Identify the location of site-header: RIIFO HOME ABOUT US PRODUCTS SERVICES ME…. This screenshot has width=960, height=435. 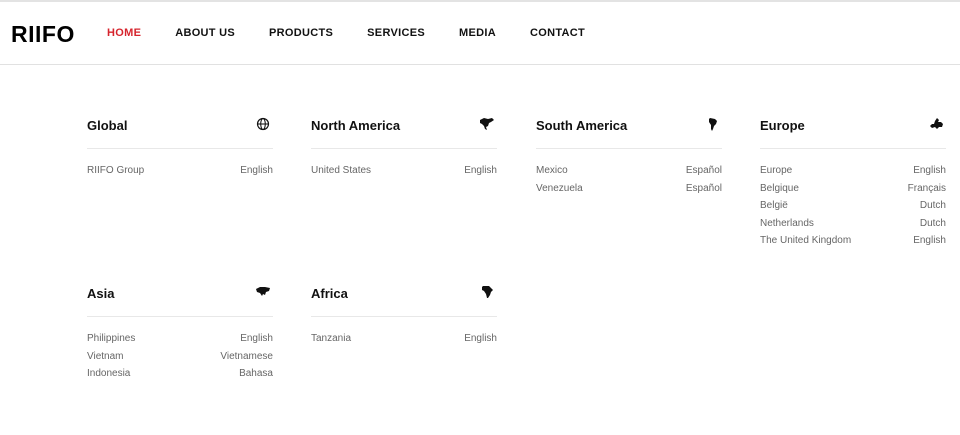
(480, 33).